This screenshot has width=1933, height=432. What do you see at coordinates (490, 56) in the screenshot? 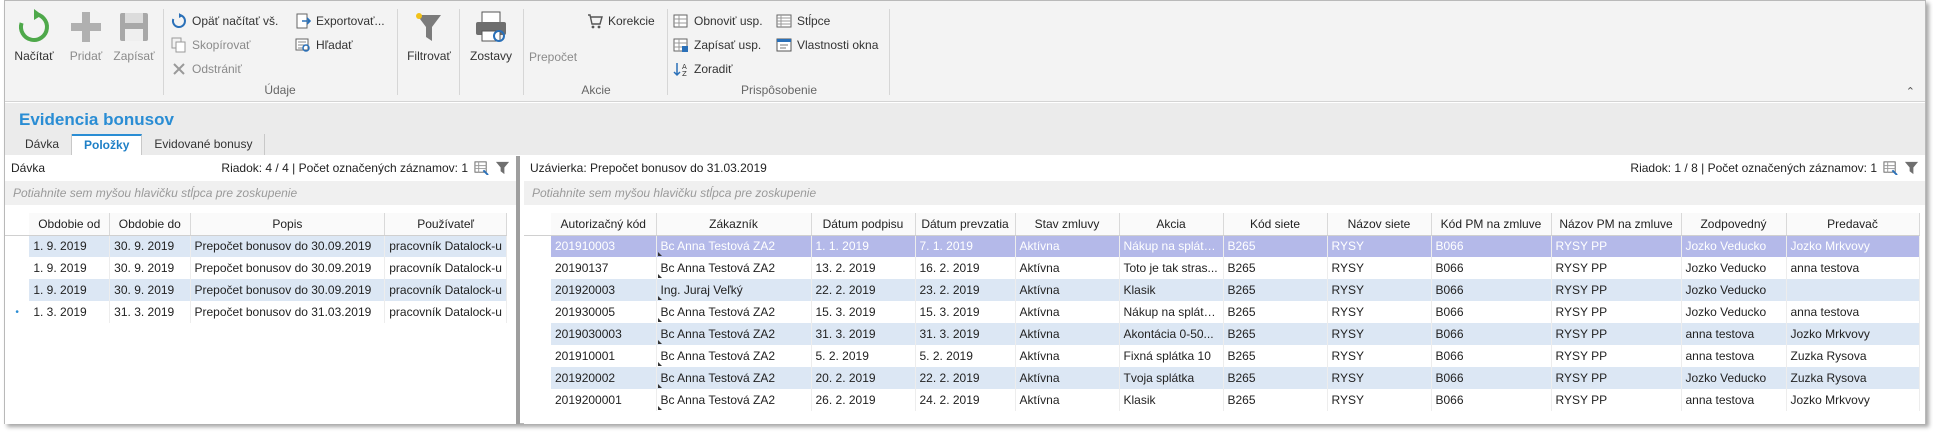
I see `reports-label: Zostavy` at bounding box center [490, 56].